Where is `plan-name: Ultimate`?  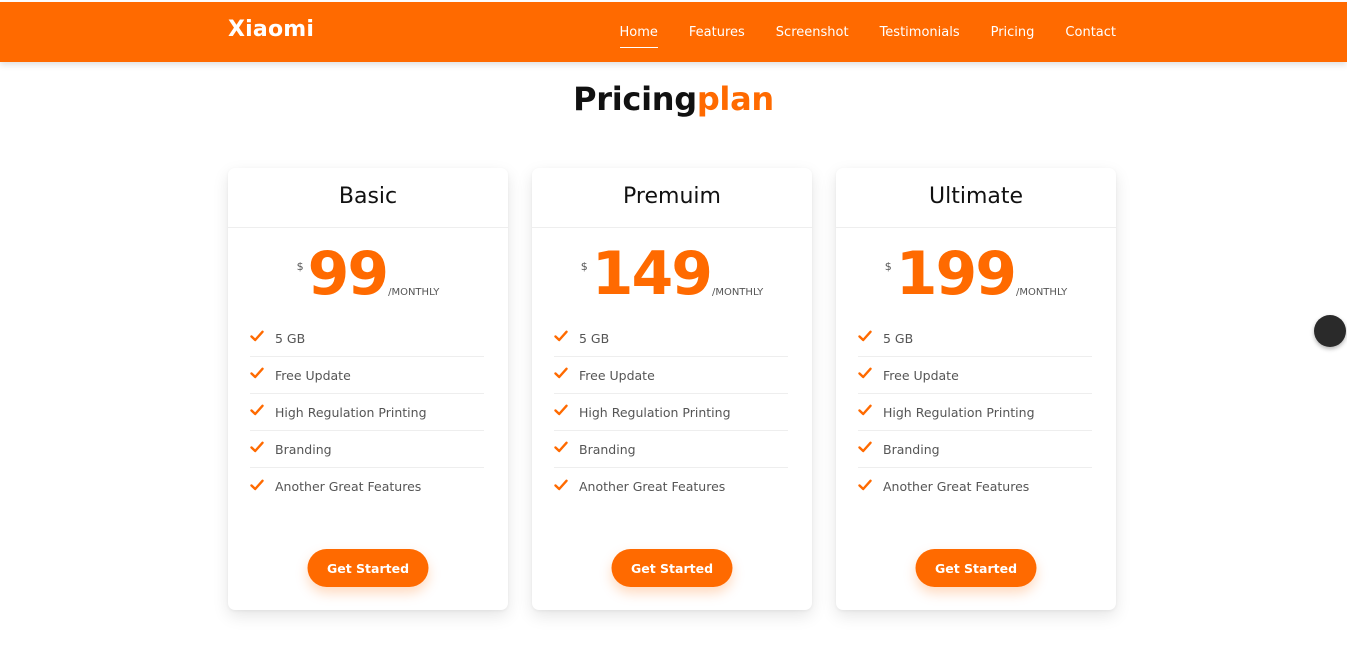
plan-name: Ultimate is located at coordinates (976, 198).